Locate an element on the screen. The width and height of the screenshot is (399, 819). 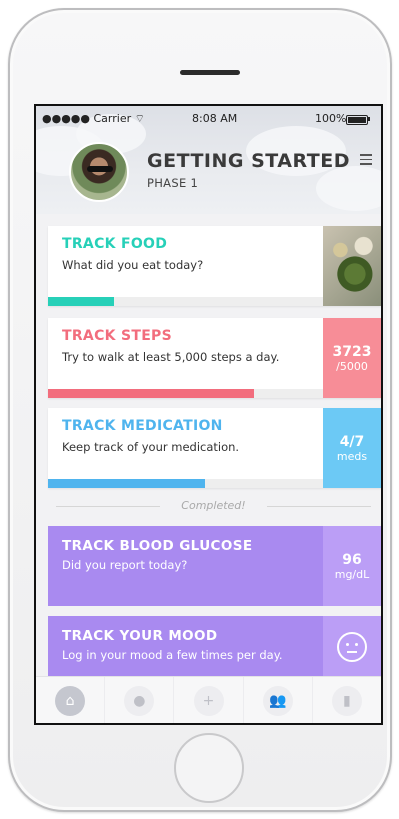
bar-chart-icon: ▮ is located at coordinates (346, 700).